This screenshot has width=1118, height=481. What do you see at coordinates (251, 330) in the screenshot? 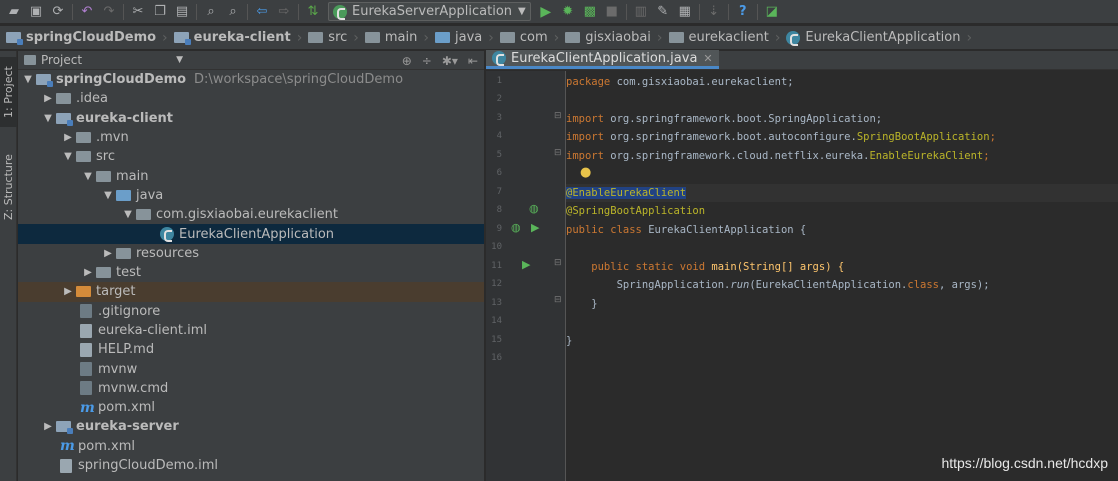
I see `tree-item-client-iml: eureka-client.iml` at bounding box center [251, 330].